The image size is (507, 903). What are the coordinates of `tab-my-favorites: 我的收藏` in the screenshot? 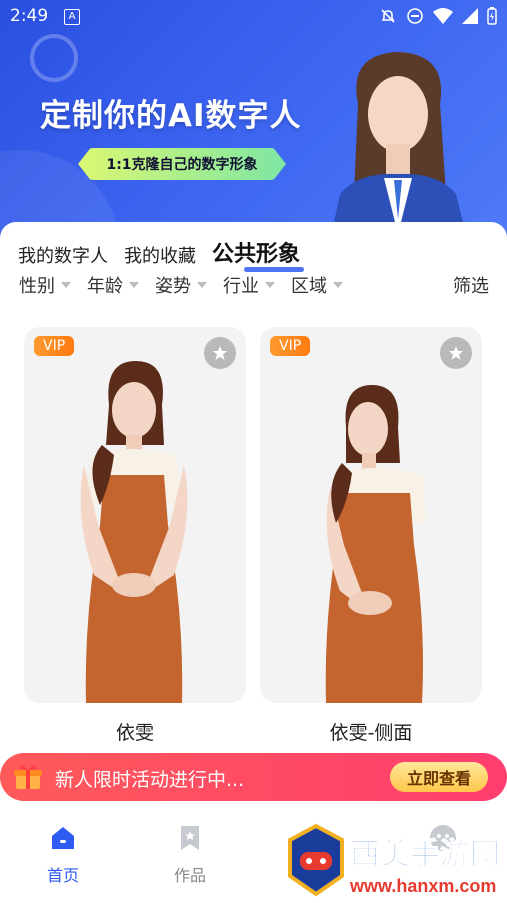 It's located at (160, 255).